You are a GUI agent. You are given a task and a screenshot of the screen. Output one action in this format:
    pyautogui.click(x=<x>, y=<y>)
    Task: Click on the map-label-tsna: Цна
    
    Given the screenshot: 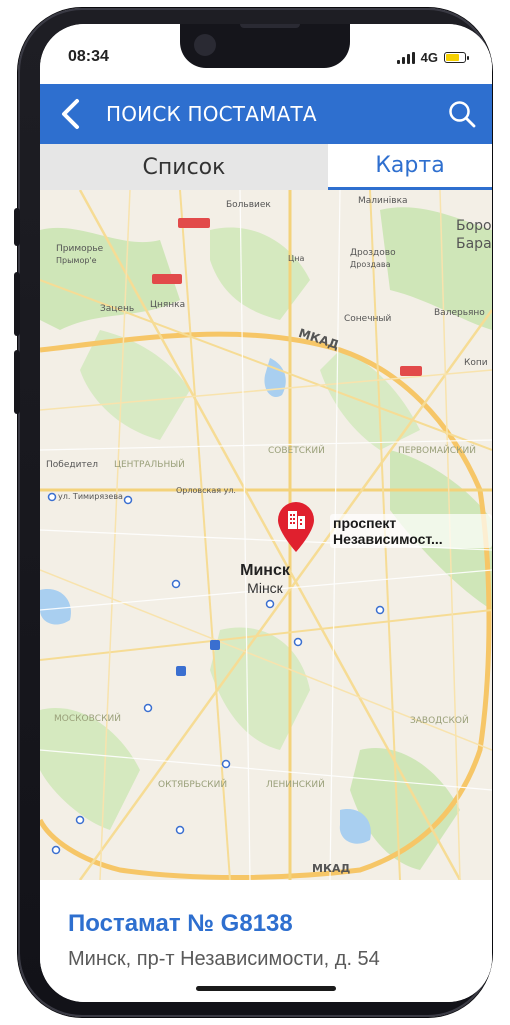 What is the action you would take?
    pyautogui.click(x=296, y=258)
    